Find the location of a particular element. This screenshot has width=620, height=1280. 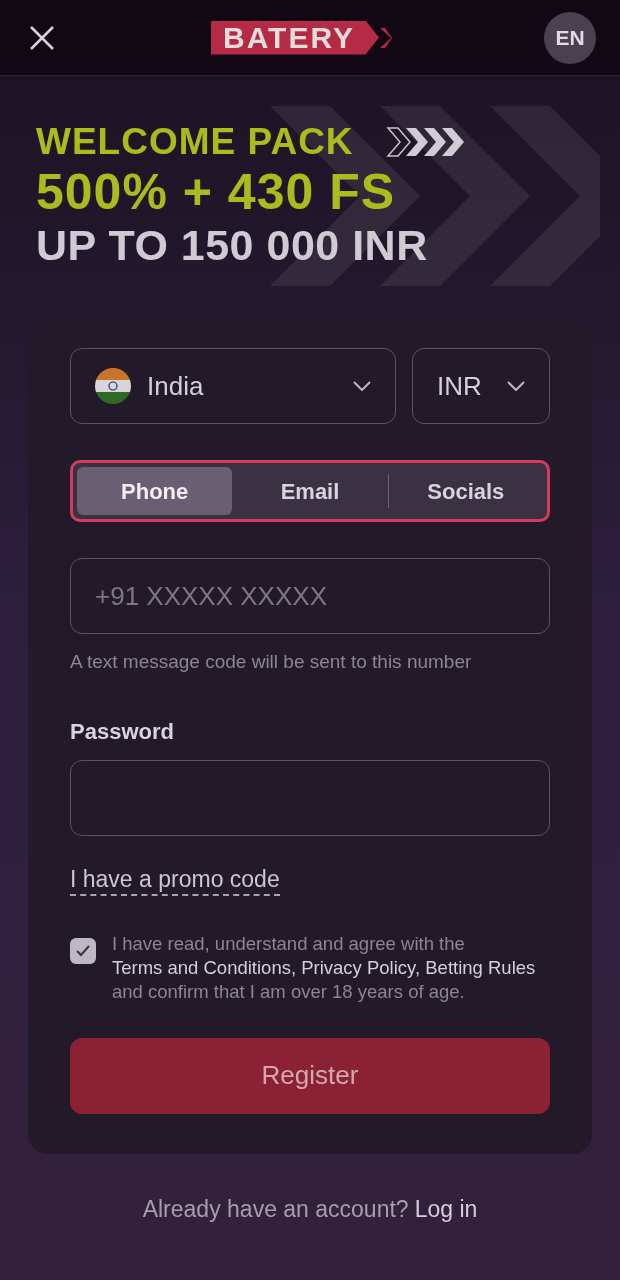

phone-hint: A text message code will be sent to this number is located at coordinates (271, 662).